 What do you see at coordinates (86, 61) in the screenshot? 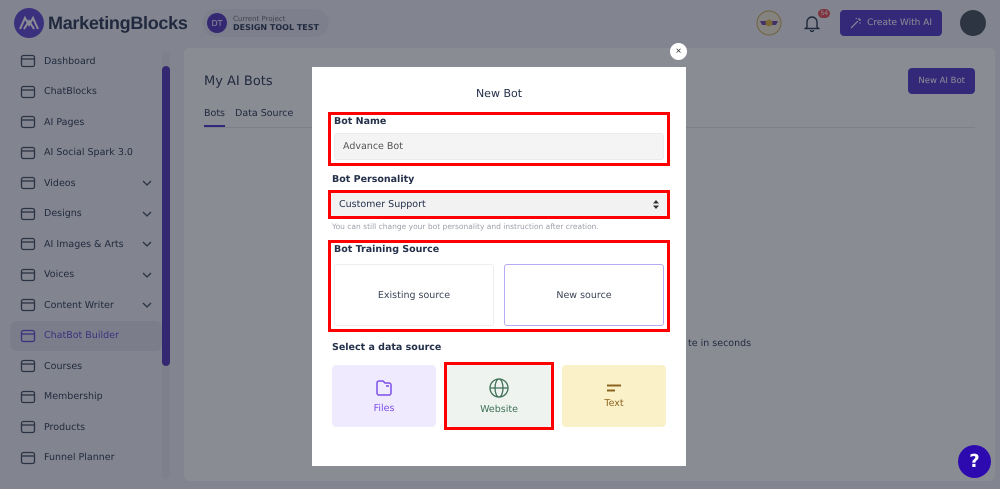
I see `sidebar-item: Dashboard` at bounding box center [86, 61].